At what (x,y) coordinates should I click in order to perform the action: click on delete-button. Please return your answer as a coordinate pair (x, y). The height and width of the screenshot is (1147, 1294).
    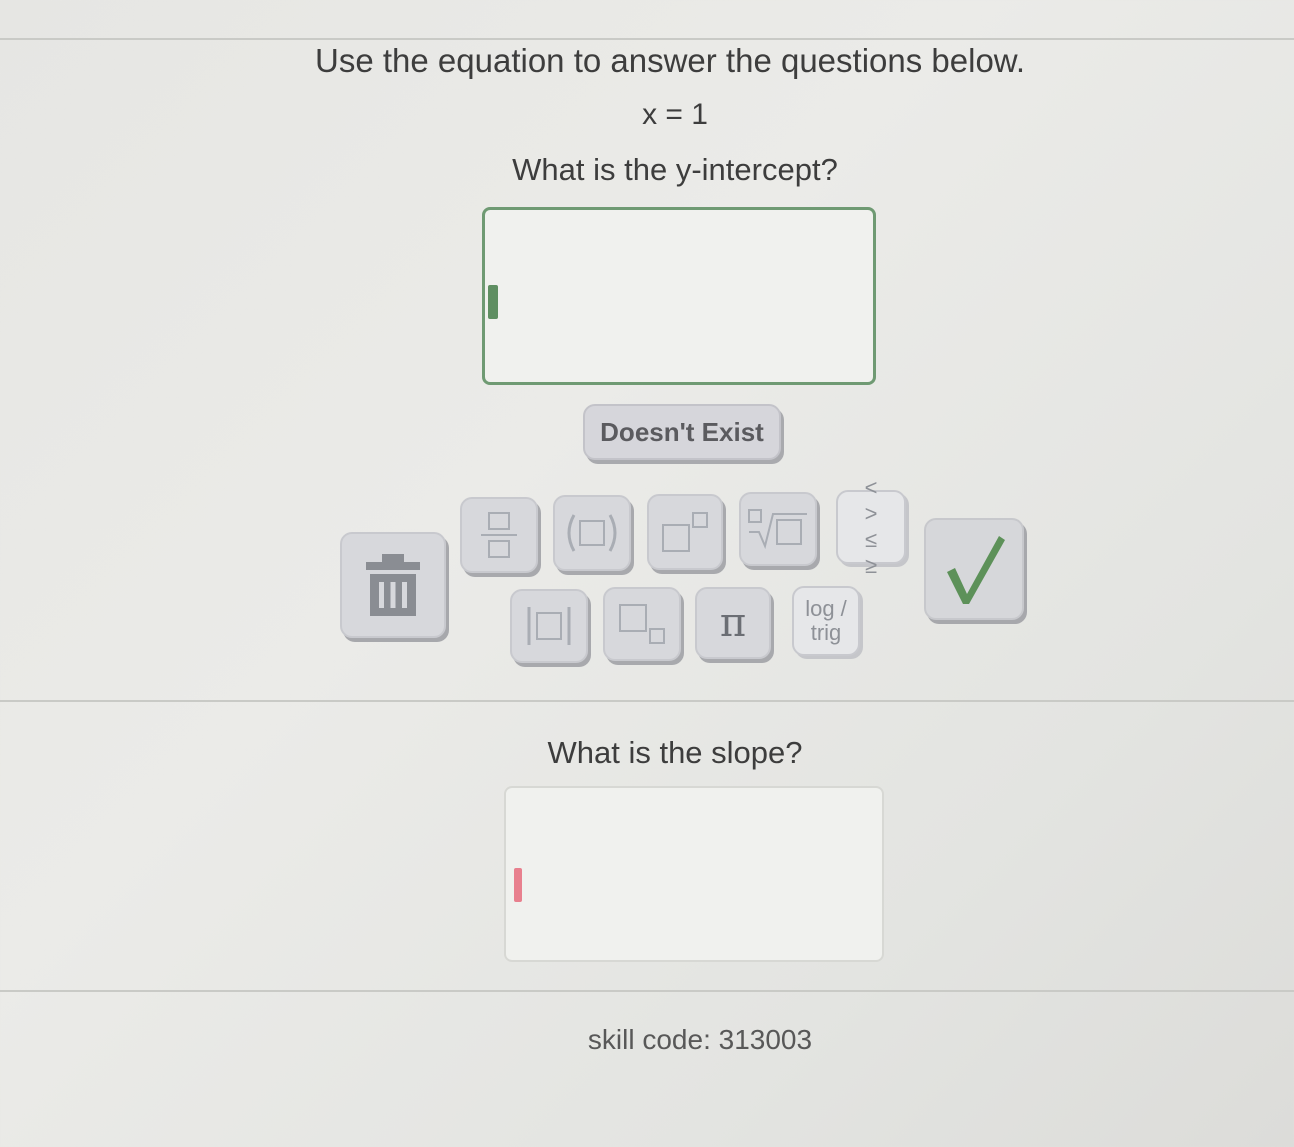
    Looking at the image, I should click on (393, 585).